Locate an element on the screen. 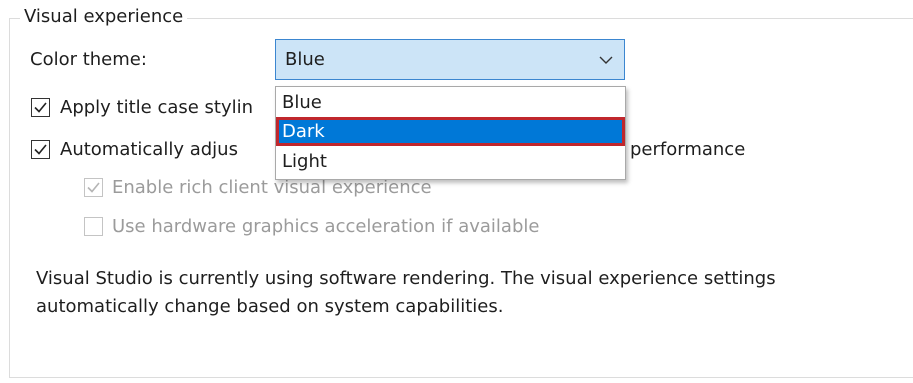  color-theme-label: Color theme: is located at coordinates (88, 59).